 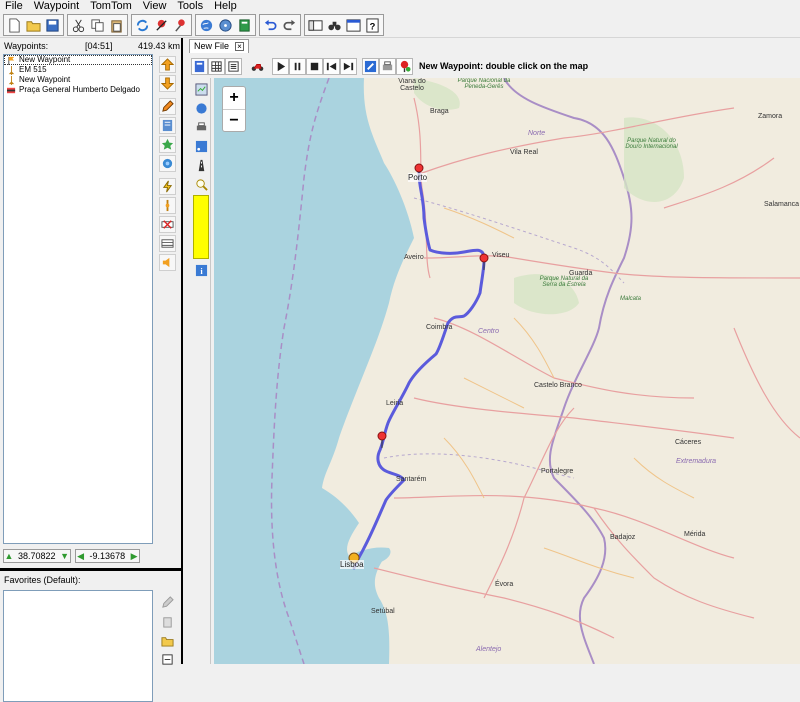 What do you see at coordinates (314, 66) in the screenshot?
I see `stop-icon` at bounding box center [314, 66].